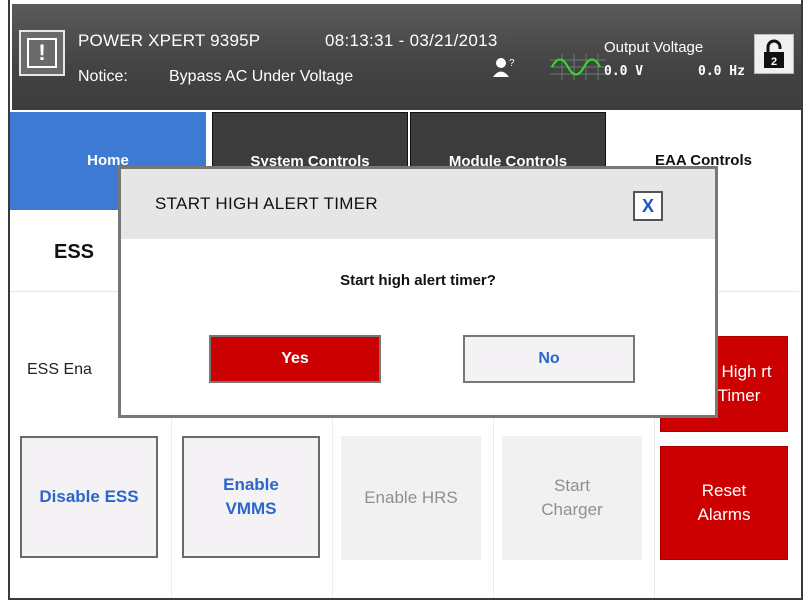 The height and width of the screenshot is (600, 805). What do you see at coordinates (411, 40) in the screenshot?
I see `date-time: 08:13:31 - 03/21/2013` at bounding box center [411, 40].